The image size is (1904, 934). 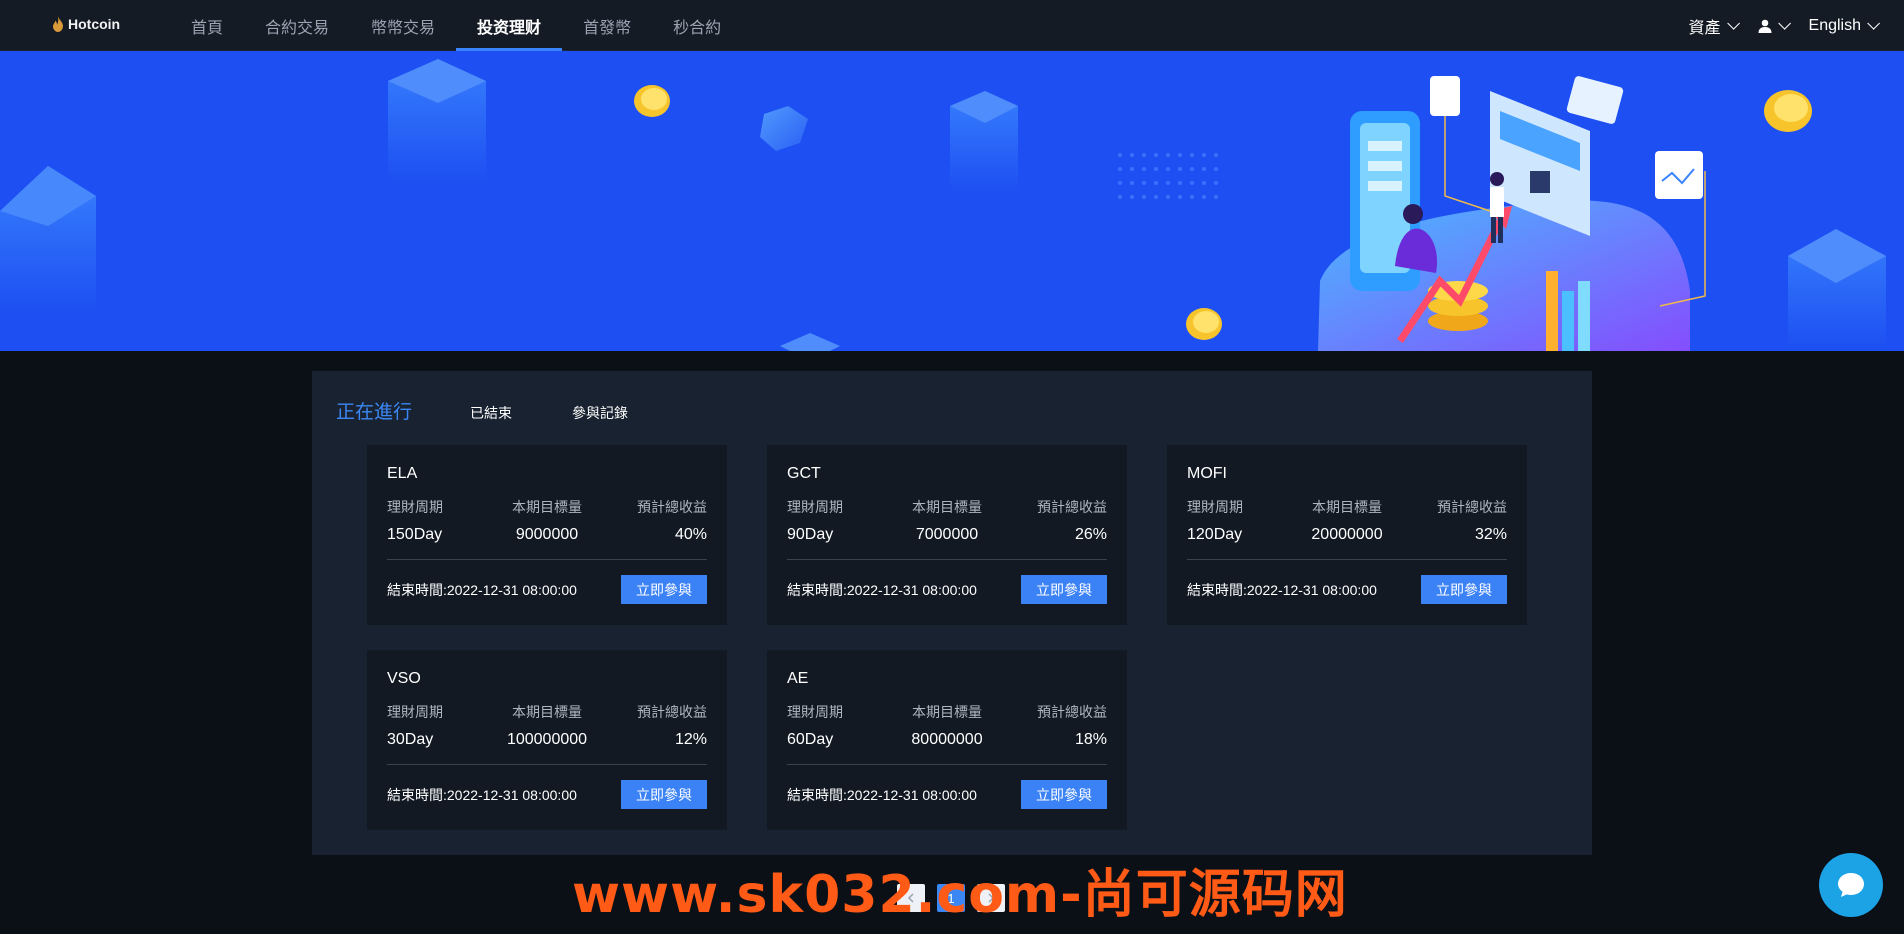 What do you see at coordinates (607, 25) in the screenshot?
I see `nav-item-ico: 首發幣` at bounding box center [607, 25].